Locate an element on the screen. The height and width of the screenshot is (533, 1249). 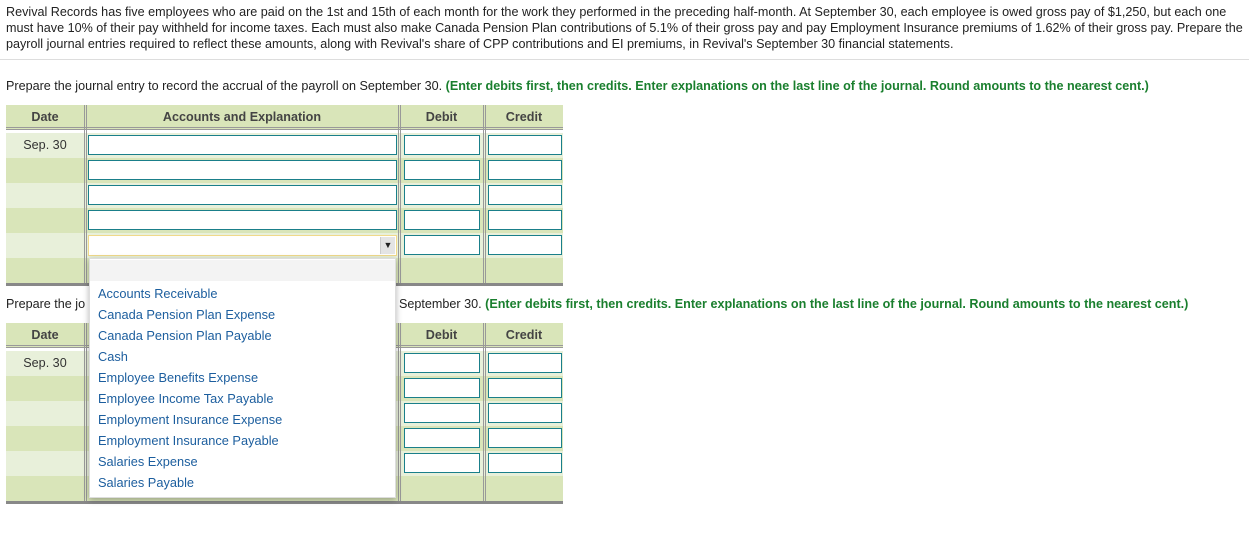
dropdown-option: Employee Benefits Expense is located at coordinates (178, 377).